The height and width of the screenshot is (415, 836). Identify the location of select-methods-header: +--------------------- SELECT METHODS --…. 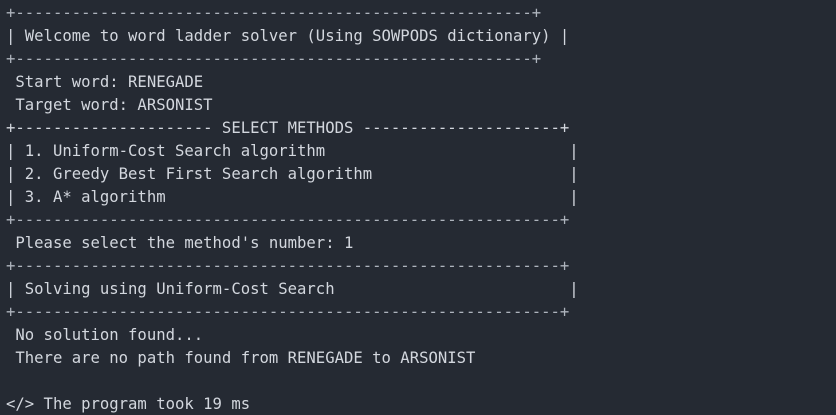
(288, 128).